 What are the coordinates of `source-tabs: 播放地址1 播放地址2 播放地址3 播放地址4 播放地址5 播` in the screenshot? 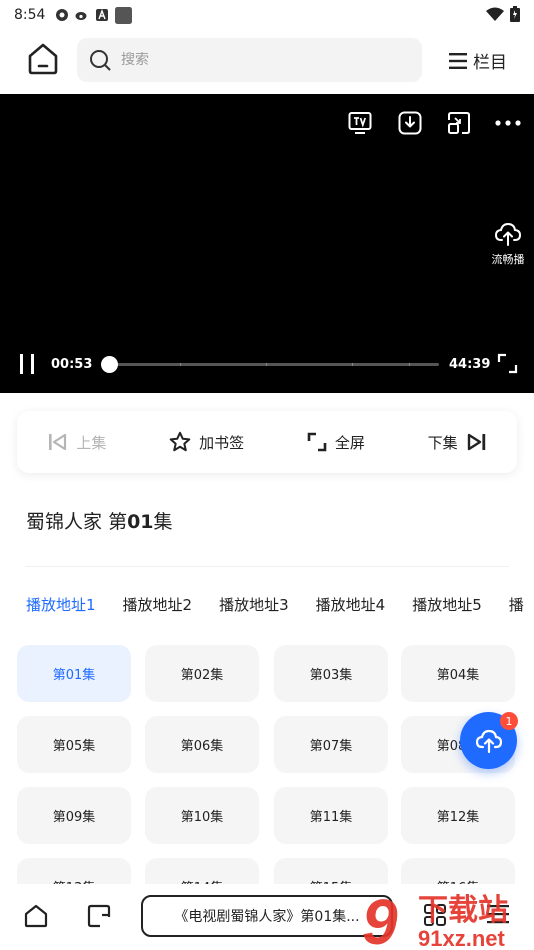 It's located at (280, 606).